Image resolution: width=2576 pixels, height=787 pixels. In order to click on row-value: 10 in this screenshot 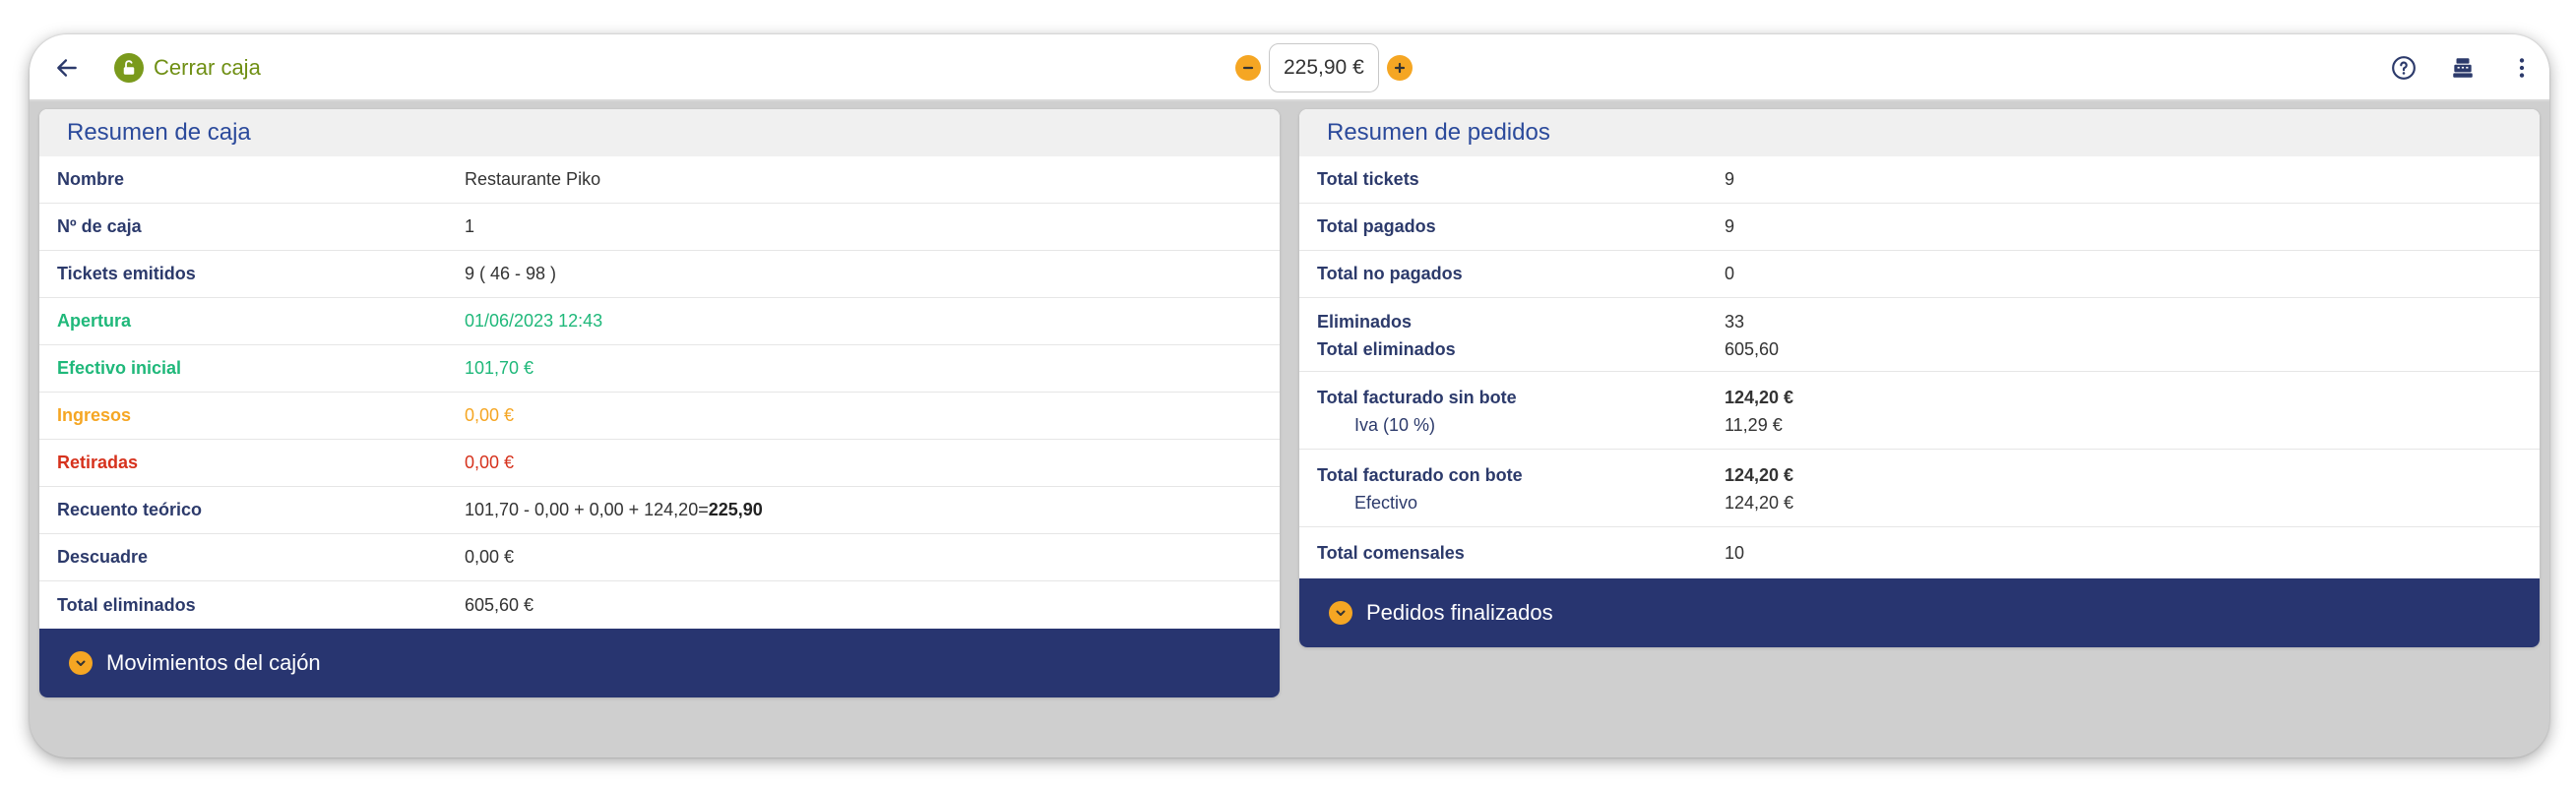, I will do `click(1735, 552)`.